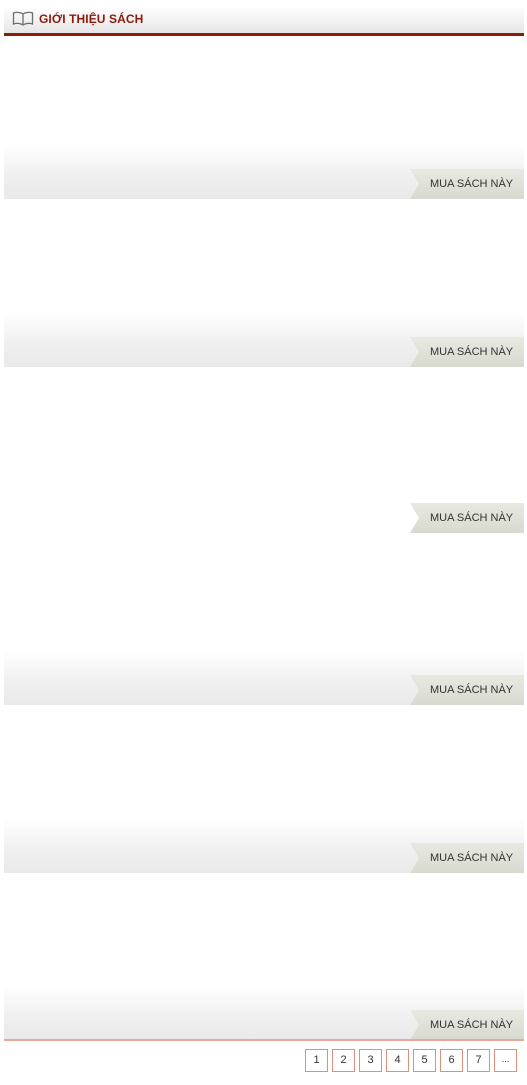 The image size is (527, 1085). I want to click on section-title: GIỚI THIỆU SÁCH, so click(91, 19).